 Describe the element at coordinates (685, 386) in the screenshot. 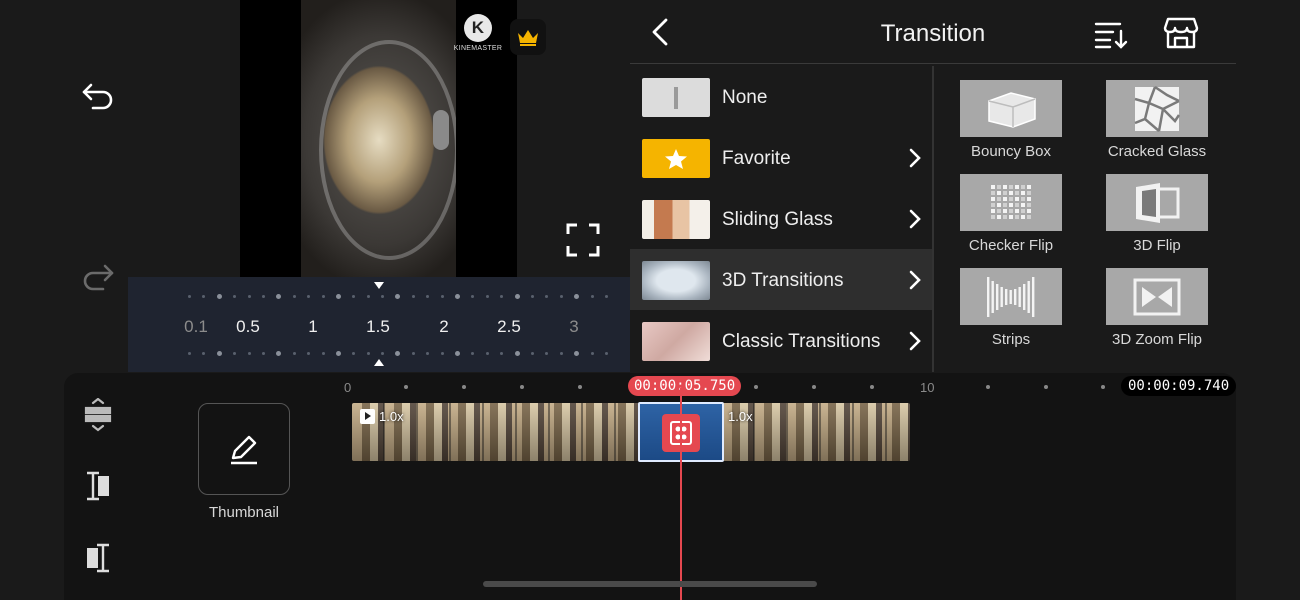

I see `current-time: 00:00:05.750` at that location.